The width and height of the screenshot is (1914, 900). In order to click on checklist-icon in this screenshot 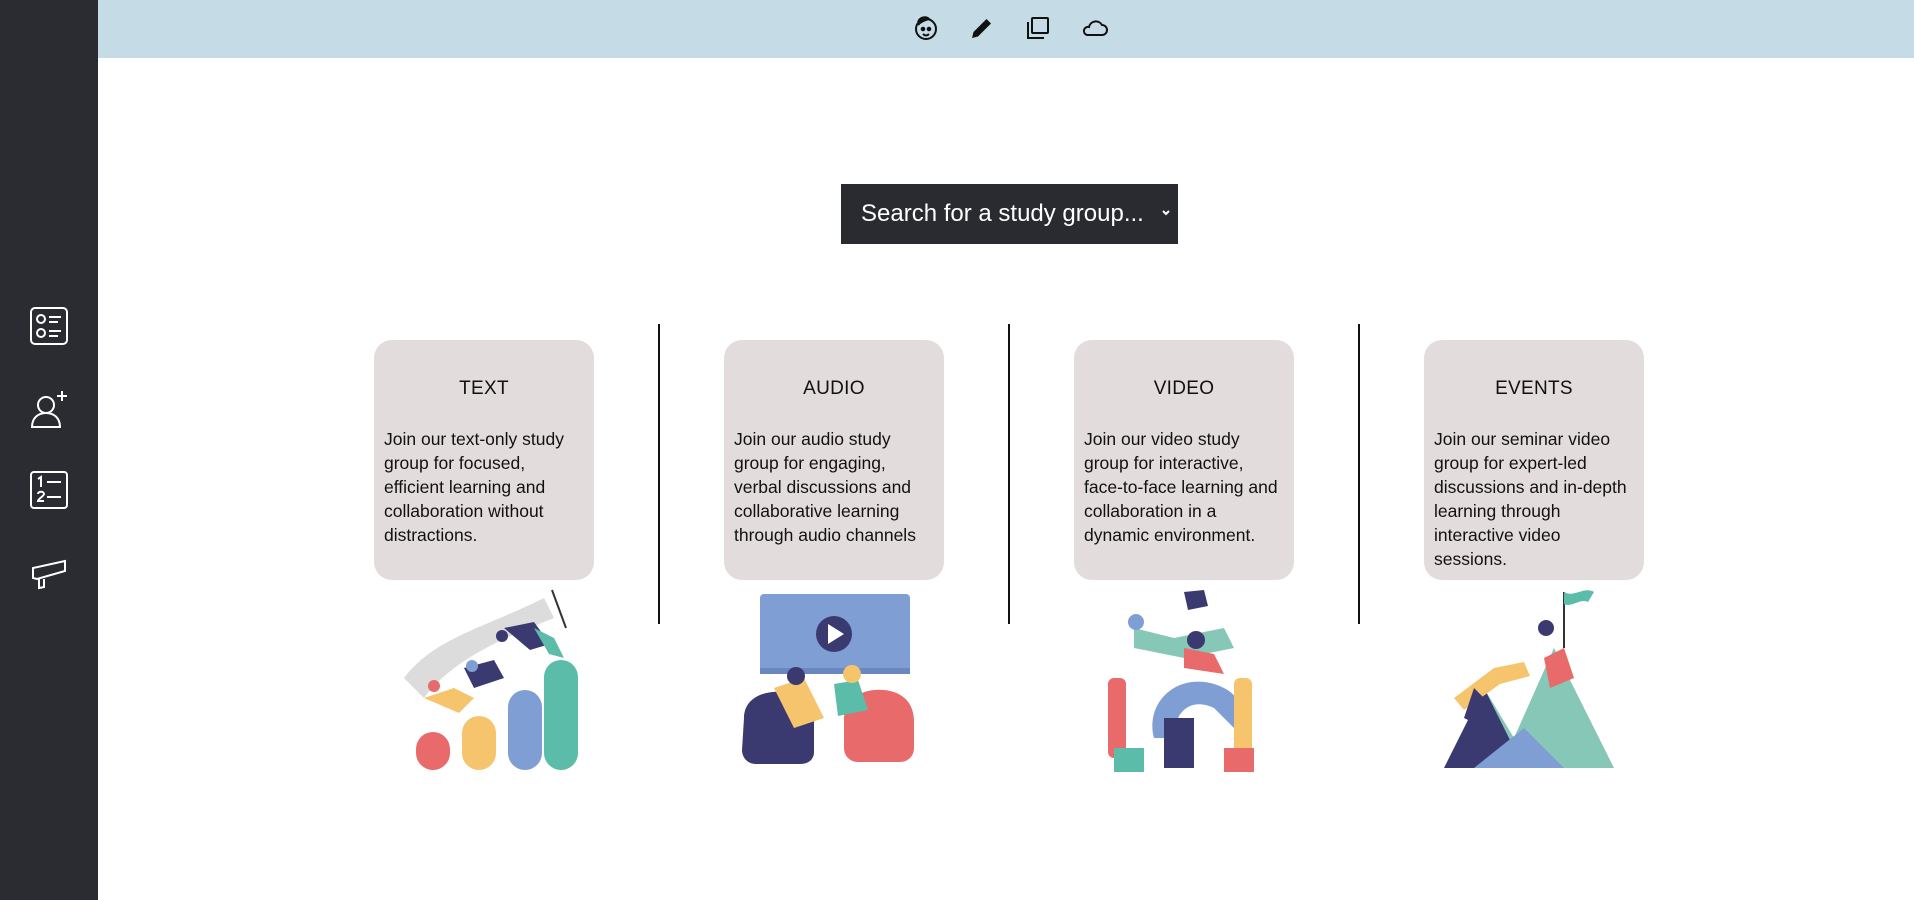, I will do `click(49, 326)`.